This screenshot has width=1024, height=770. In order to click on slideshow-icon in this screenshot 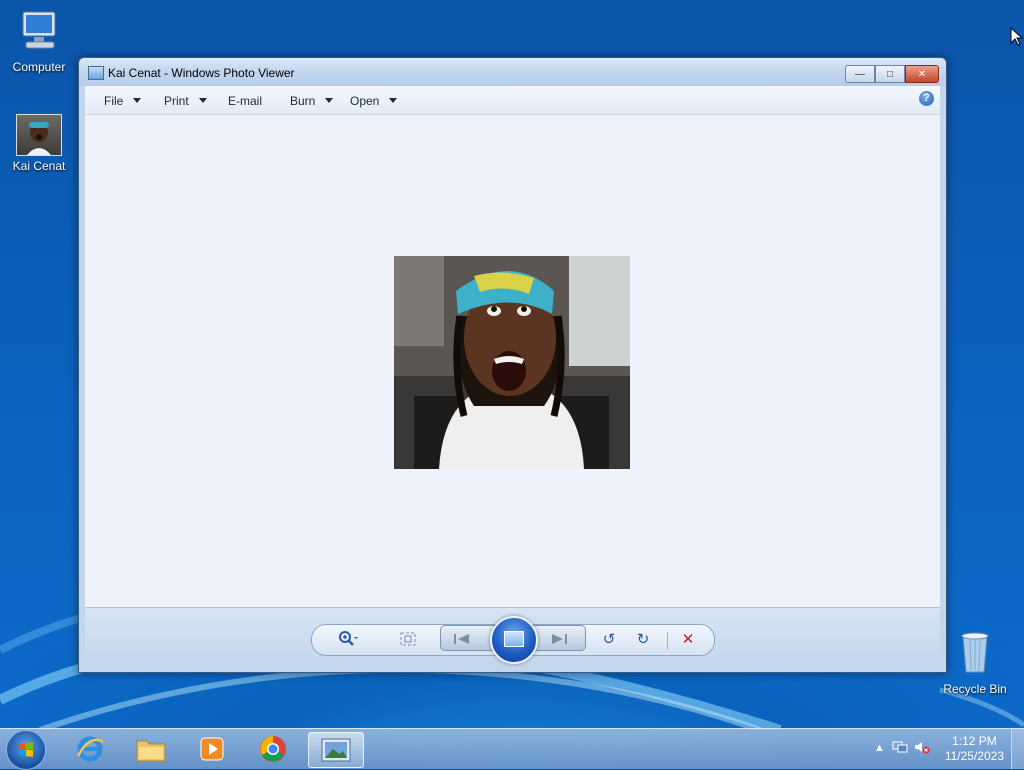, I will do `click(514, 639)`.